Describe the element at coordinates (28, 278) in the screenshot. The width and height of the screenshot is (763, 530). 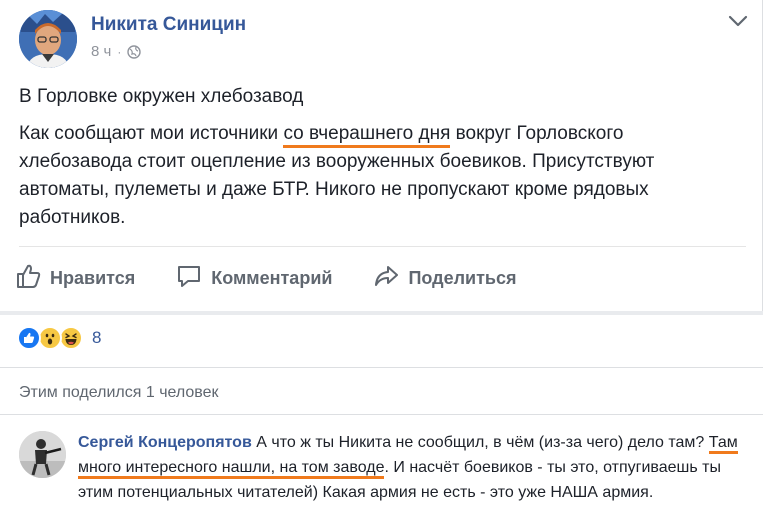
I see `thumbs-up-icon` at that location.